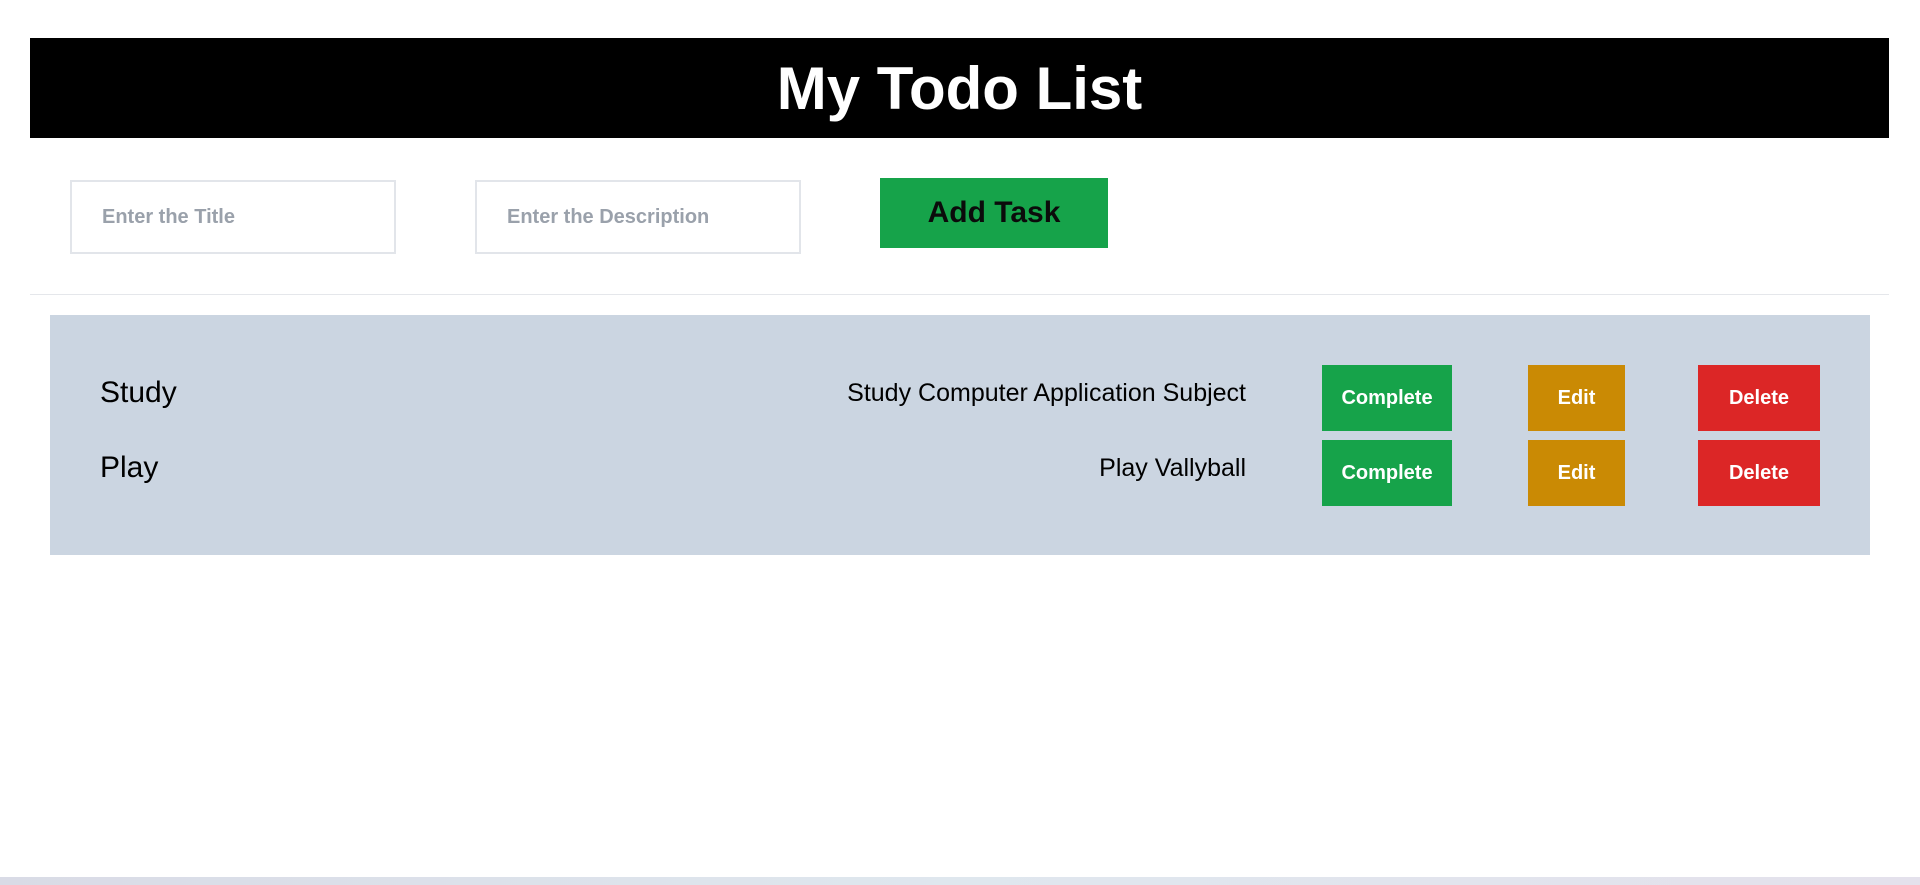  I want to click on page-title: My Todo List, so click(959, 88).